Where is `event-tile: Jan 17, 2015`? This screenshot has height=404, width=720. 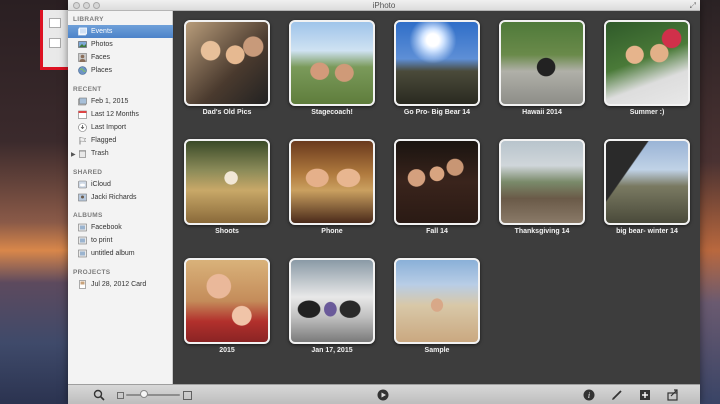
event-tile: Jan 17, 2015 is located at coordinates (332, 306).